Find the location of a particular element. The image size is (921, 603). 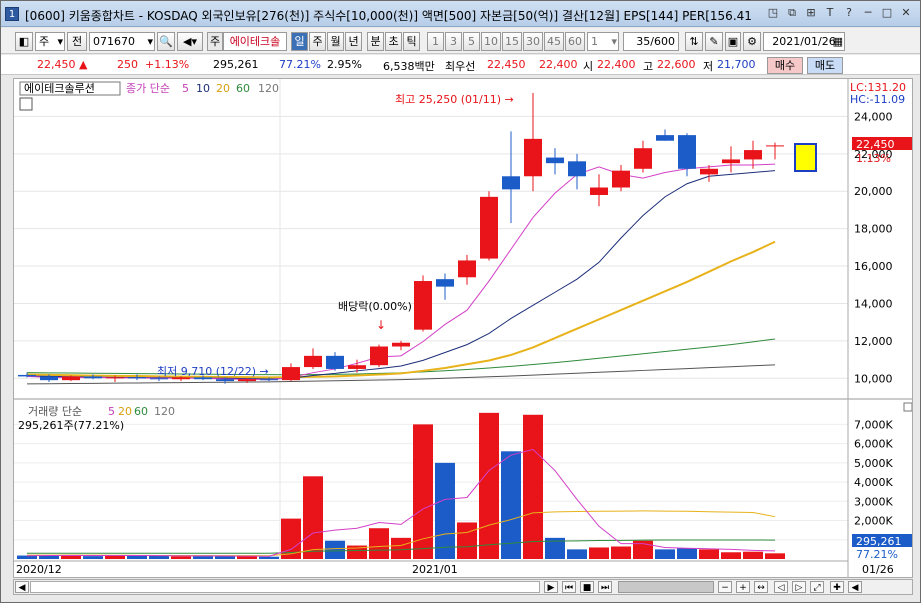

help-icon: ? is located at coordinates (849, 13).